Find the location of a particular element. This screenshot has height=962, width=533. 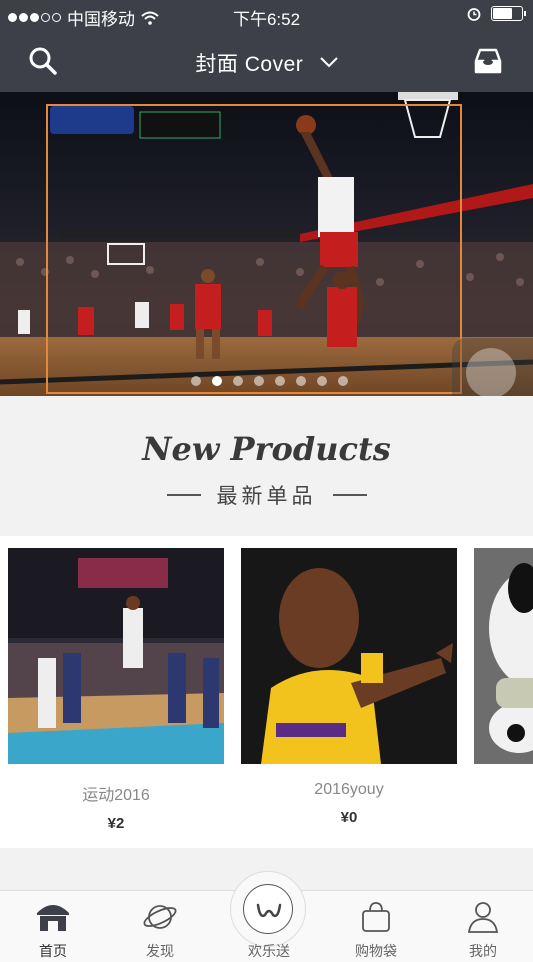

inbox-icon is located at coordinates (488, 61).